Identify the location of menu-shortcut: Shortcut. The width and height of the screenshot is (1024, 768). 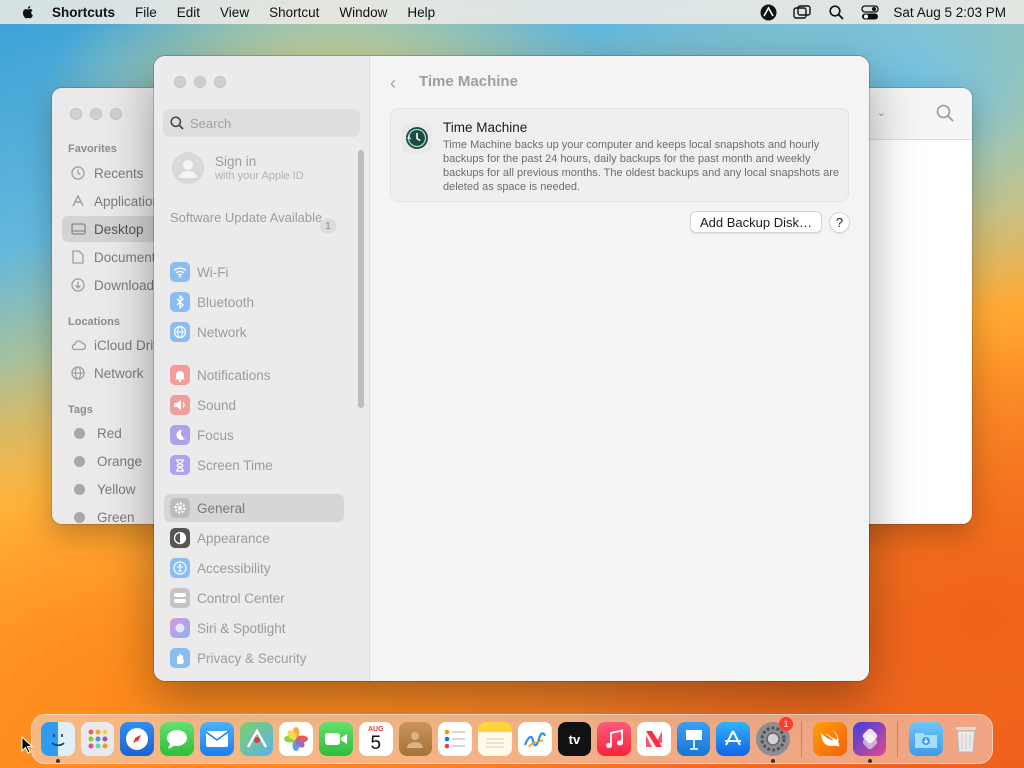
(294, 12).